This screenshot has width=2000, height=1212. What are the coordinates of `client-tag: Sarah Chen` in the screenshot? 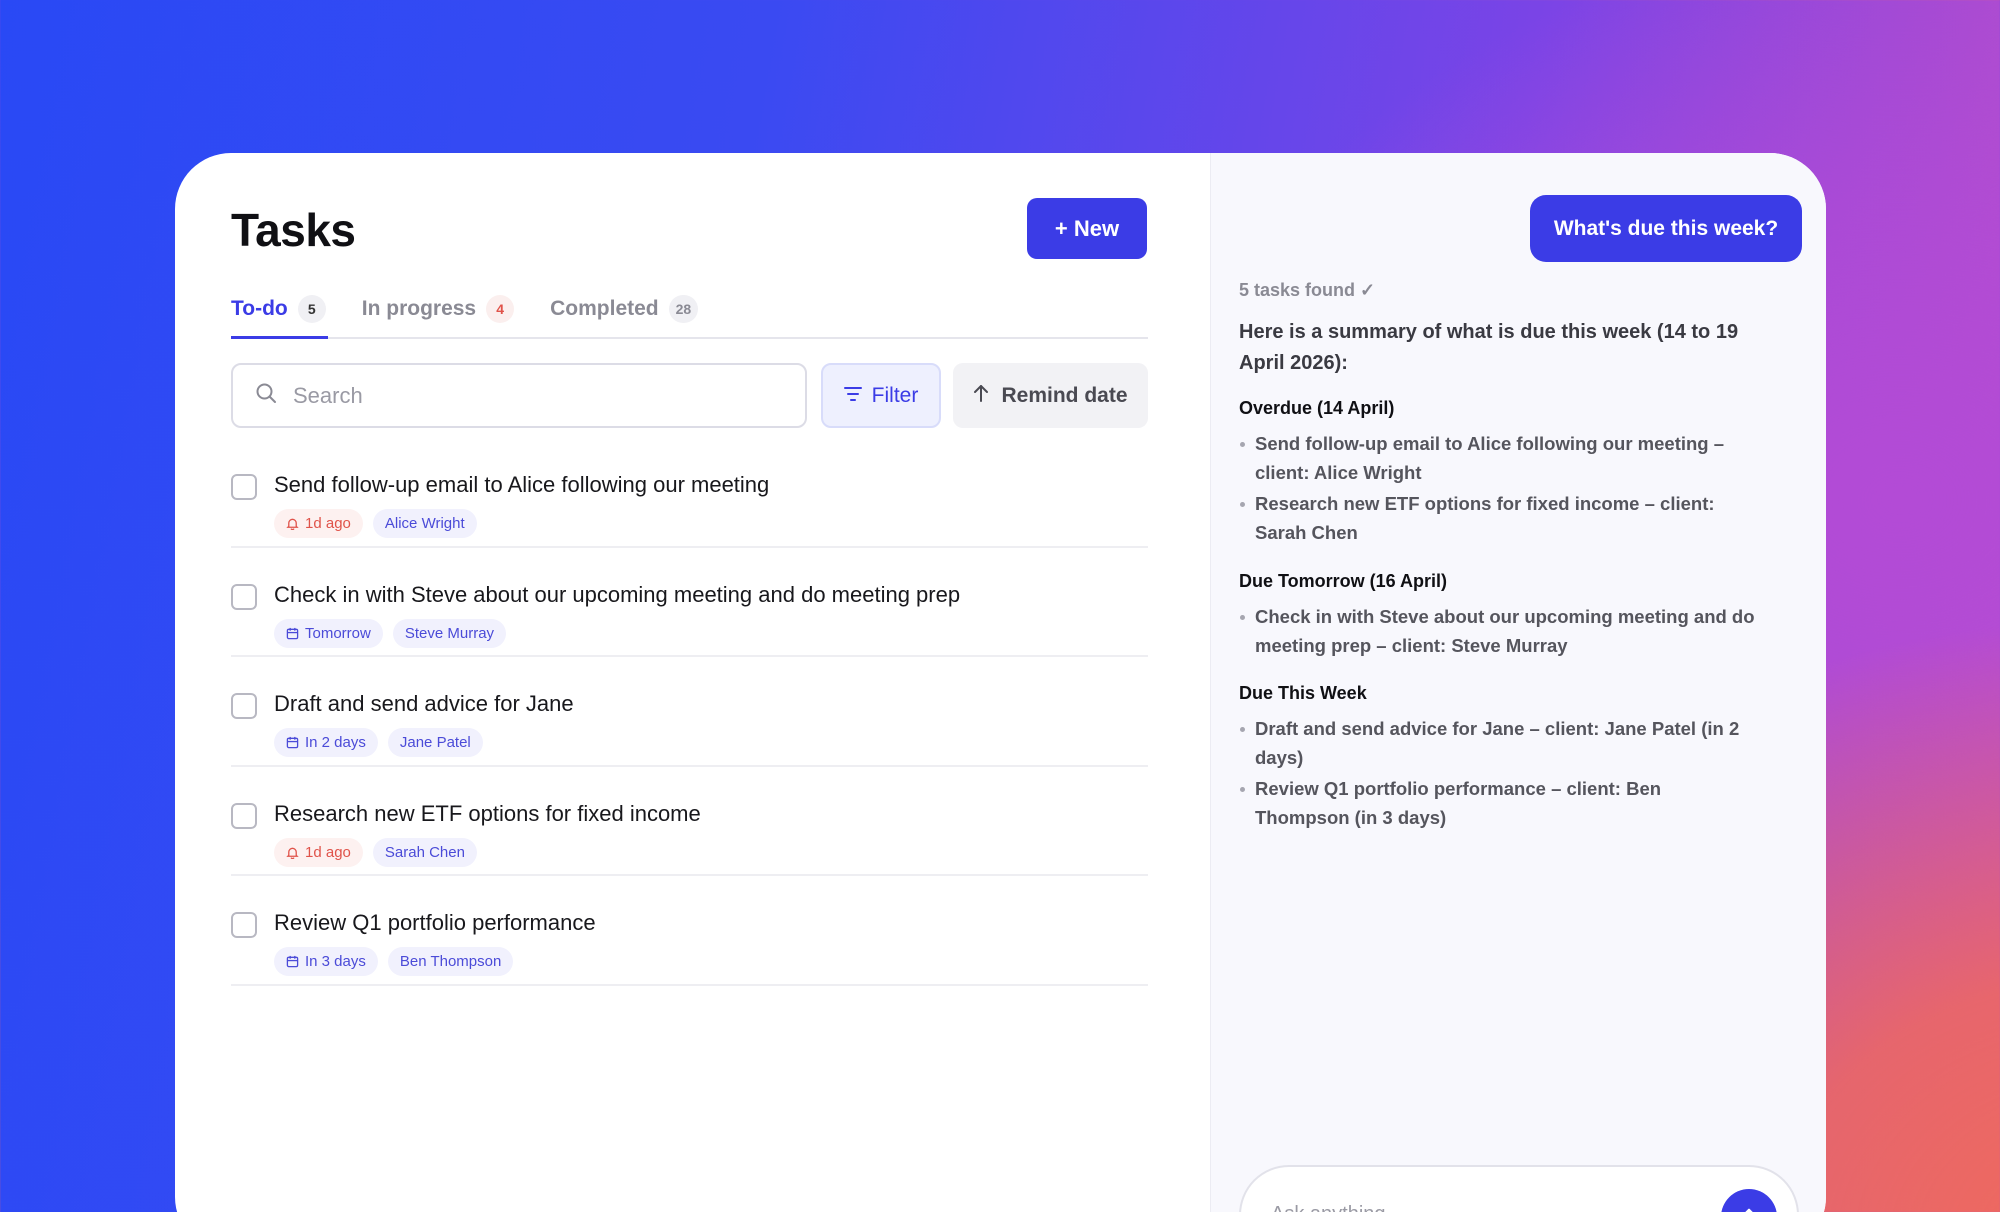 It's located at (424, 852).